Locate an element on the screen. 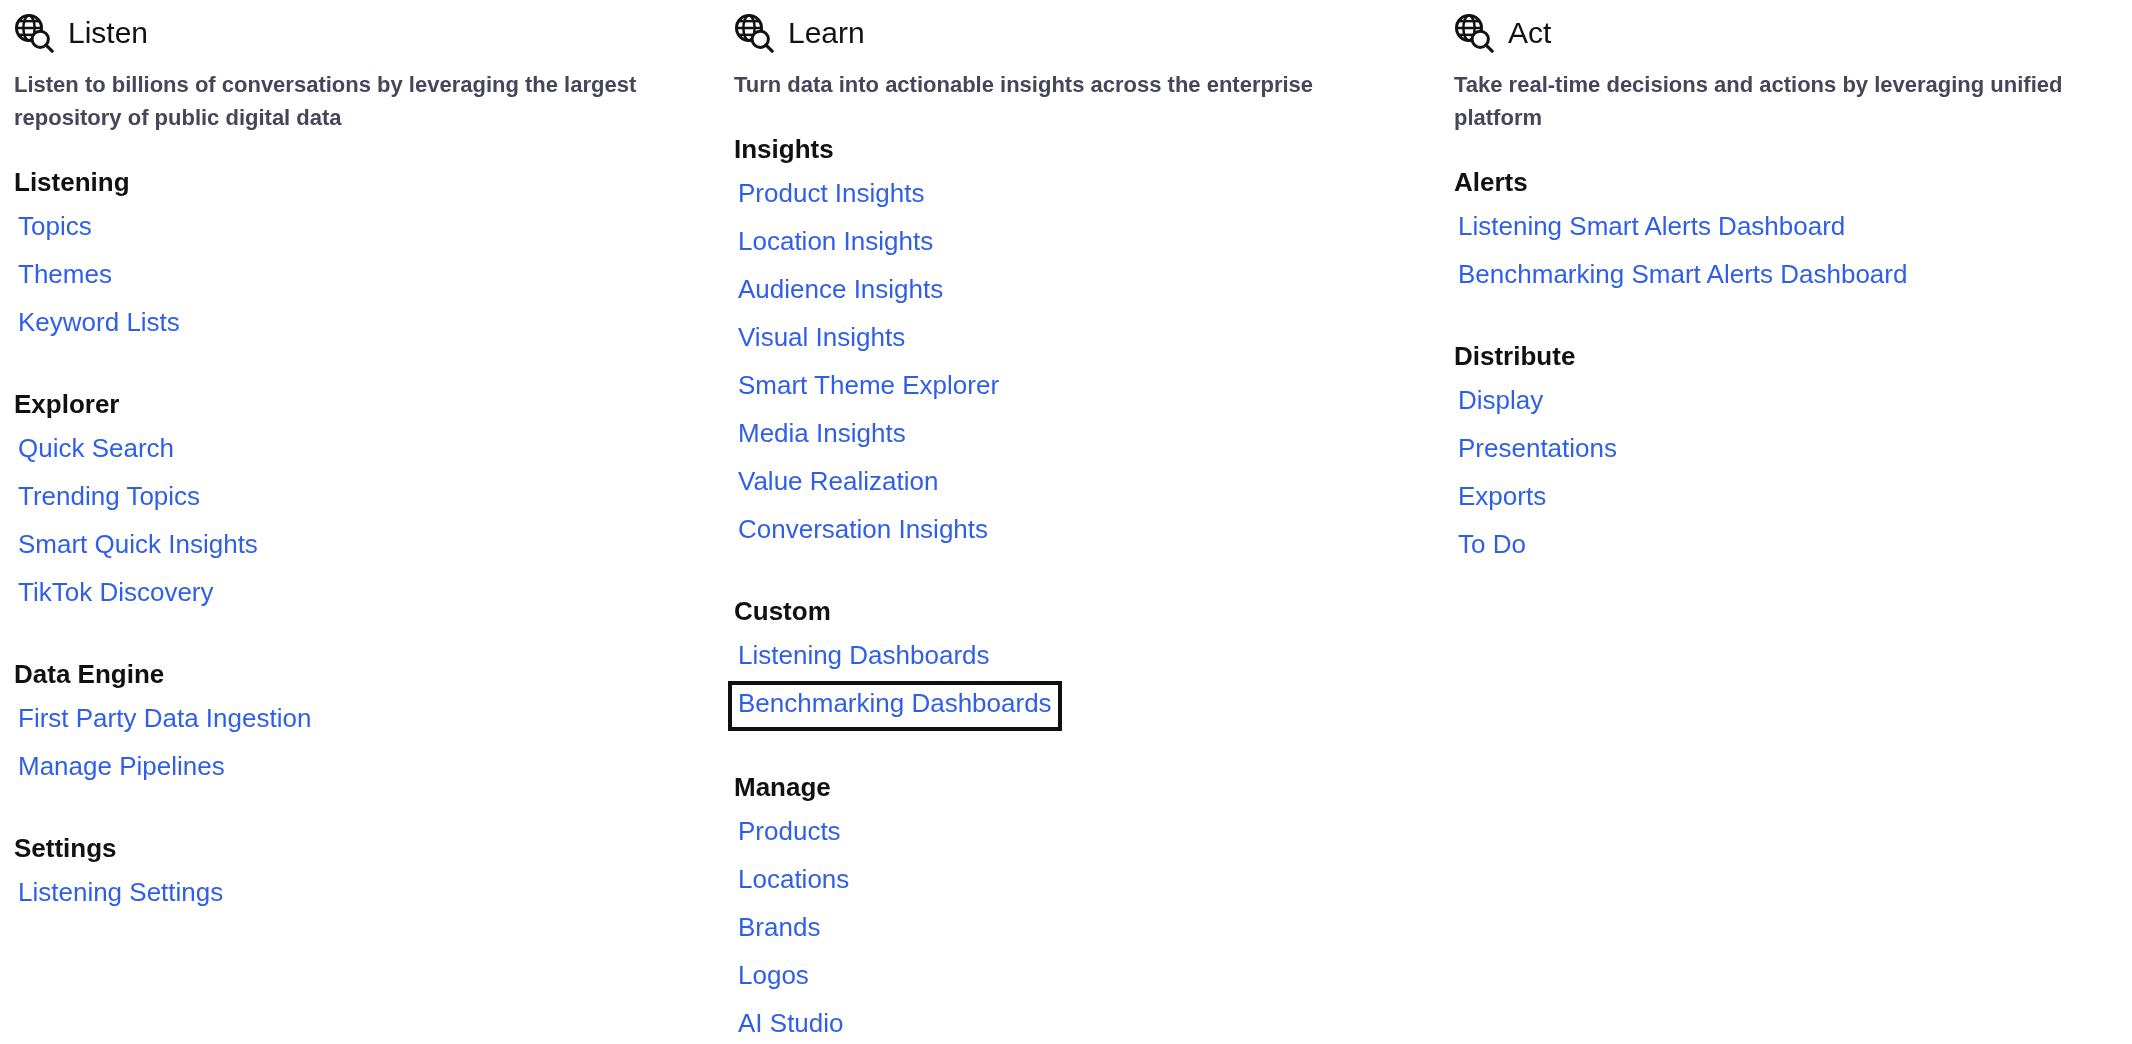 Image resolution: width=2132 pixels, height=1044 pixels. nav-link: Listening Smart Alerts Dashboard is located at coordinates (1652, 226).